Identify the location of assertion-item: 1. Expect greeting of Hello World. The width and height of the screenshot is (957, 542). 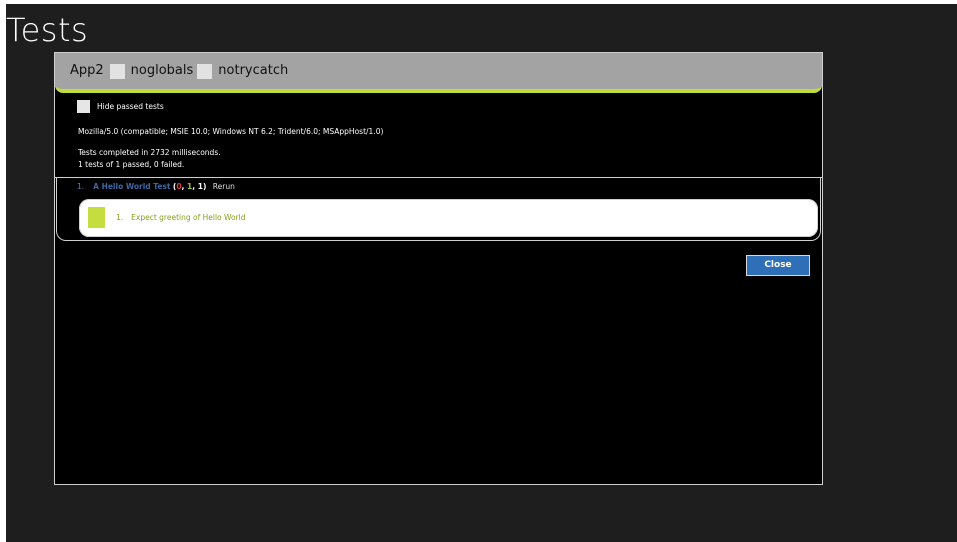
(181, 218).